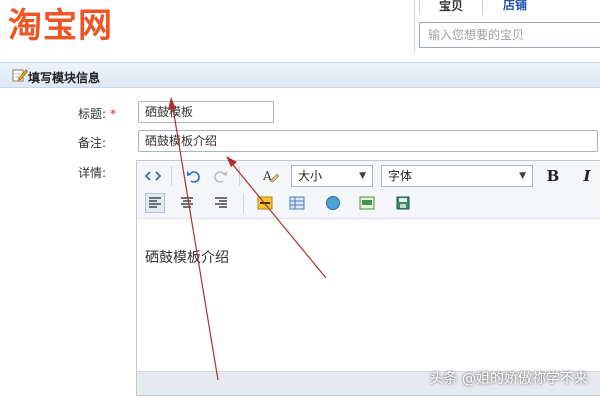  I want to click on editor-toolbar: A 大小 ▼ 字体 ▼ B I, so click(368, 190).